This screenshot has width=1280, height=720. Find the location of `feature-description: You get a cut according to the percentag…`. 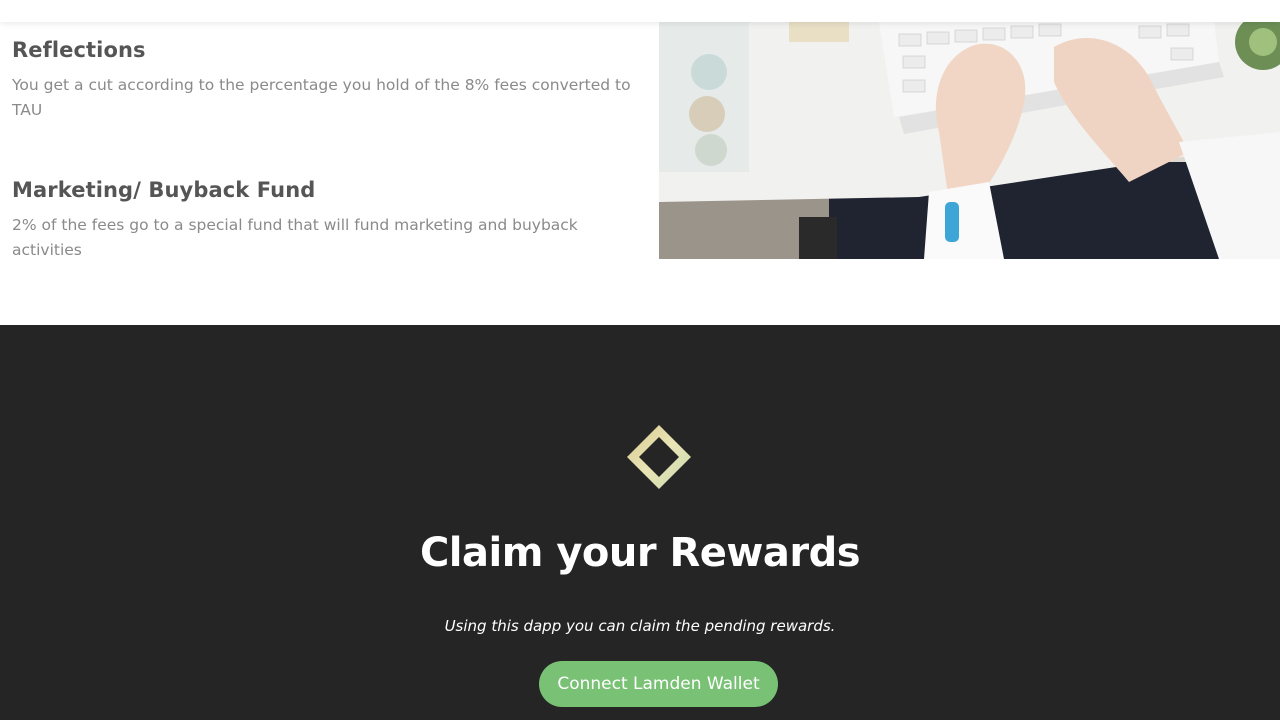

feature-description: You get a cut according to the percentag… is located at coordinates (321, 97).